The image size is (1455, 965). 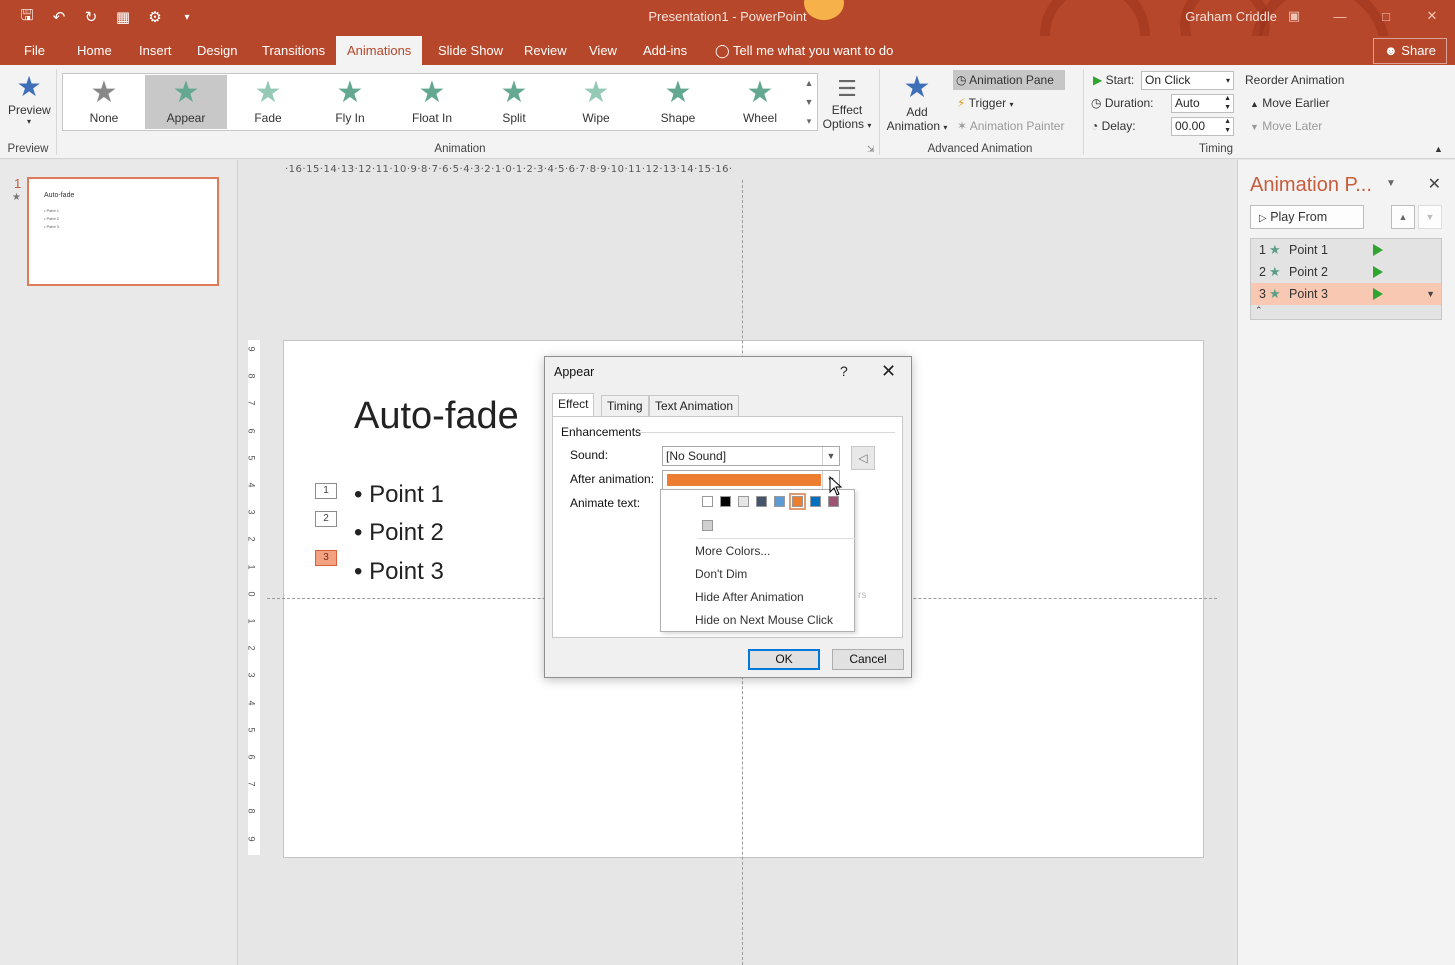 I want to click on effect-shape: ★ Shape, so click(x=678, y=102).